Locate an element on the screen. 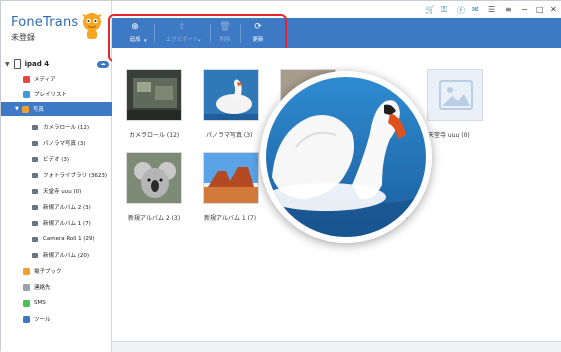 The height and width of the screenshot is (352, 561). sidebar-item-label: 新規アルバム 1 (7) is located at coordinates (67, 224).